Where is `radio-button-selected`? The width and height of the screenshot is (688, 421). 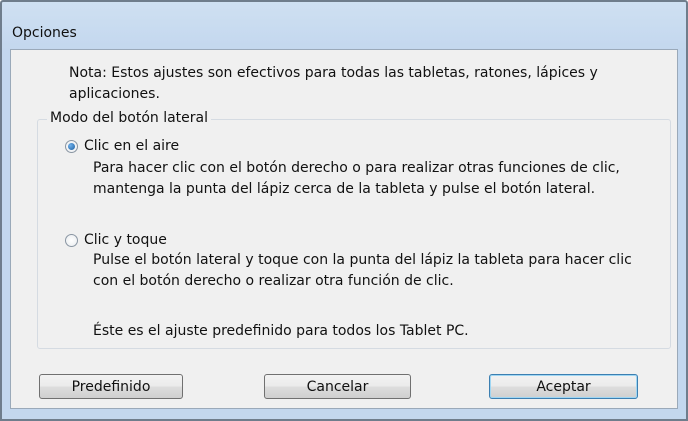
radio-button-selected is located at coordinates (71, 146).